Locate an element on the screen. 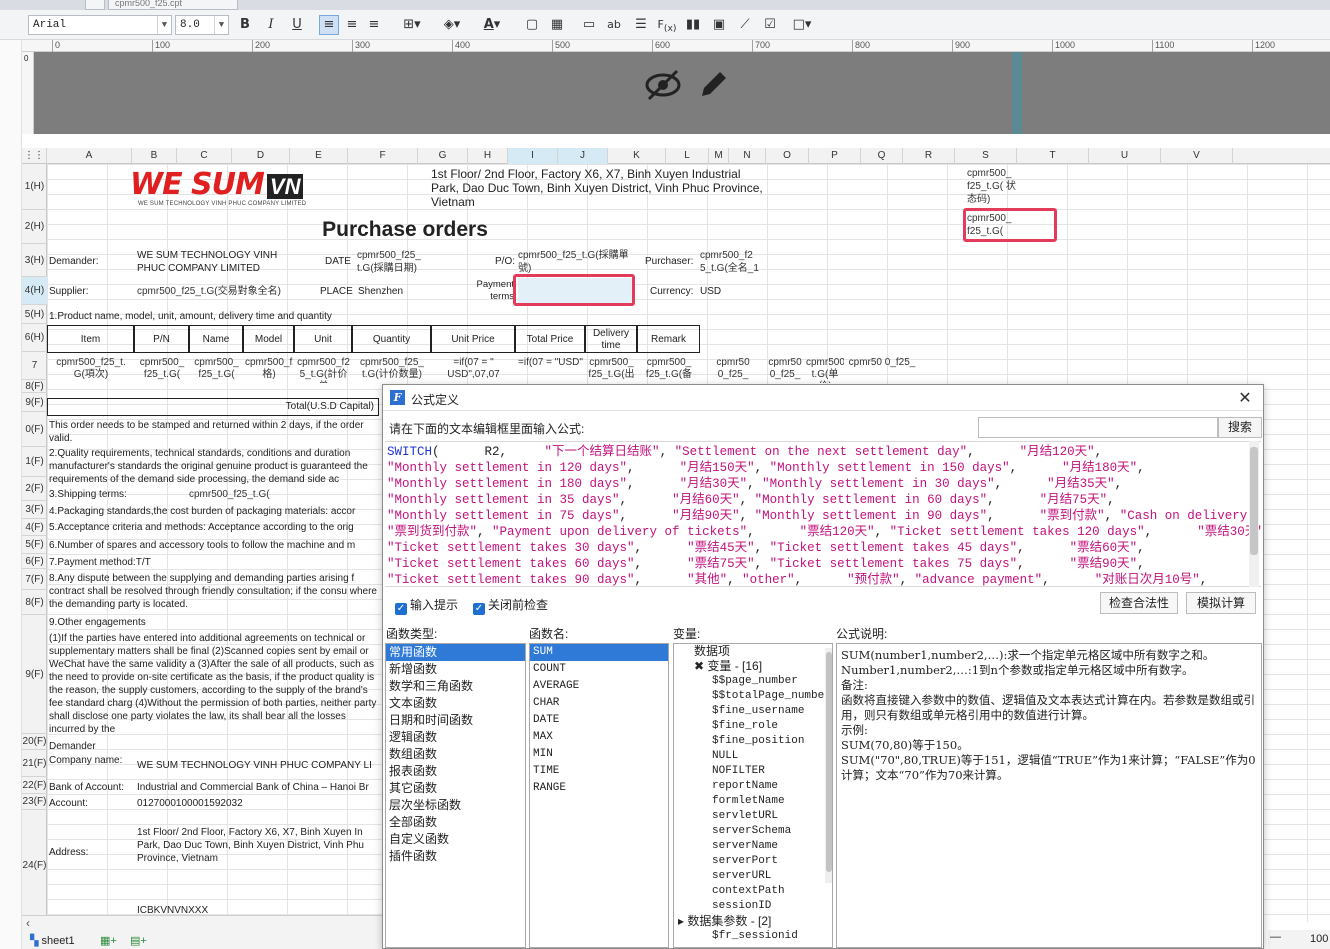  function-type-item: 新增函数 is located at coordinates (455, 669).